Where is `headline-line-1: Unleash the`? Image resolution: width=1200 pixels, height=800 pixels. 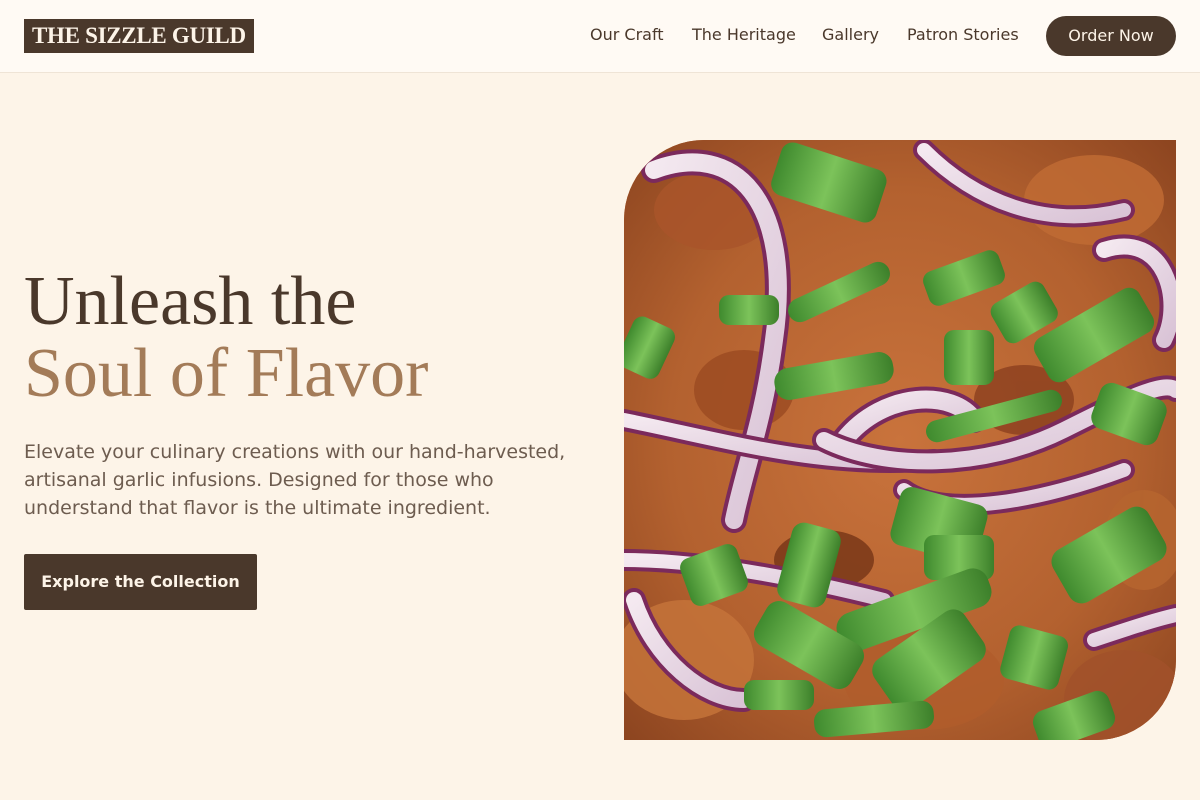 headline-line-1: Unleash the is located at coordinates (190, 301).